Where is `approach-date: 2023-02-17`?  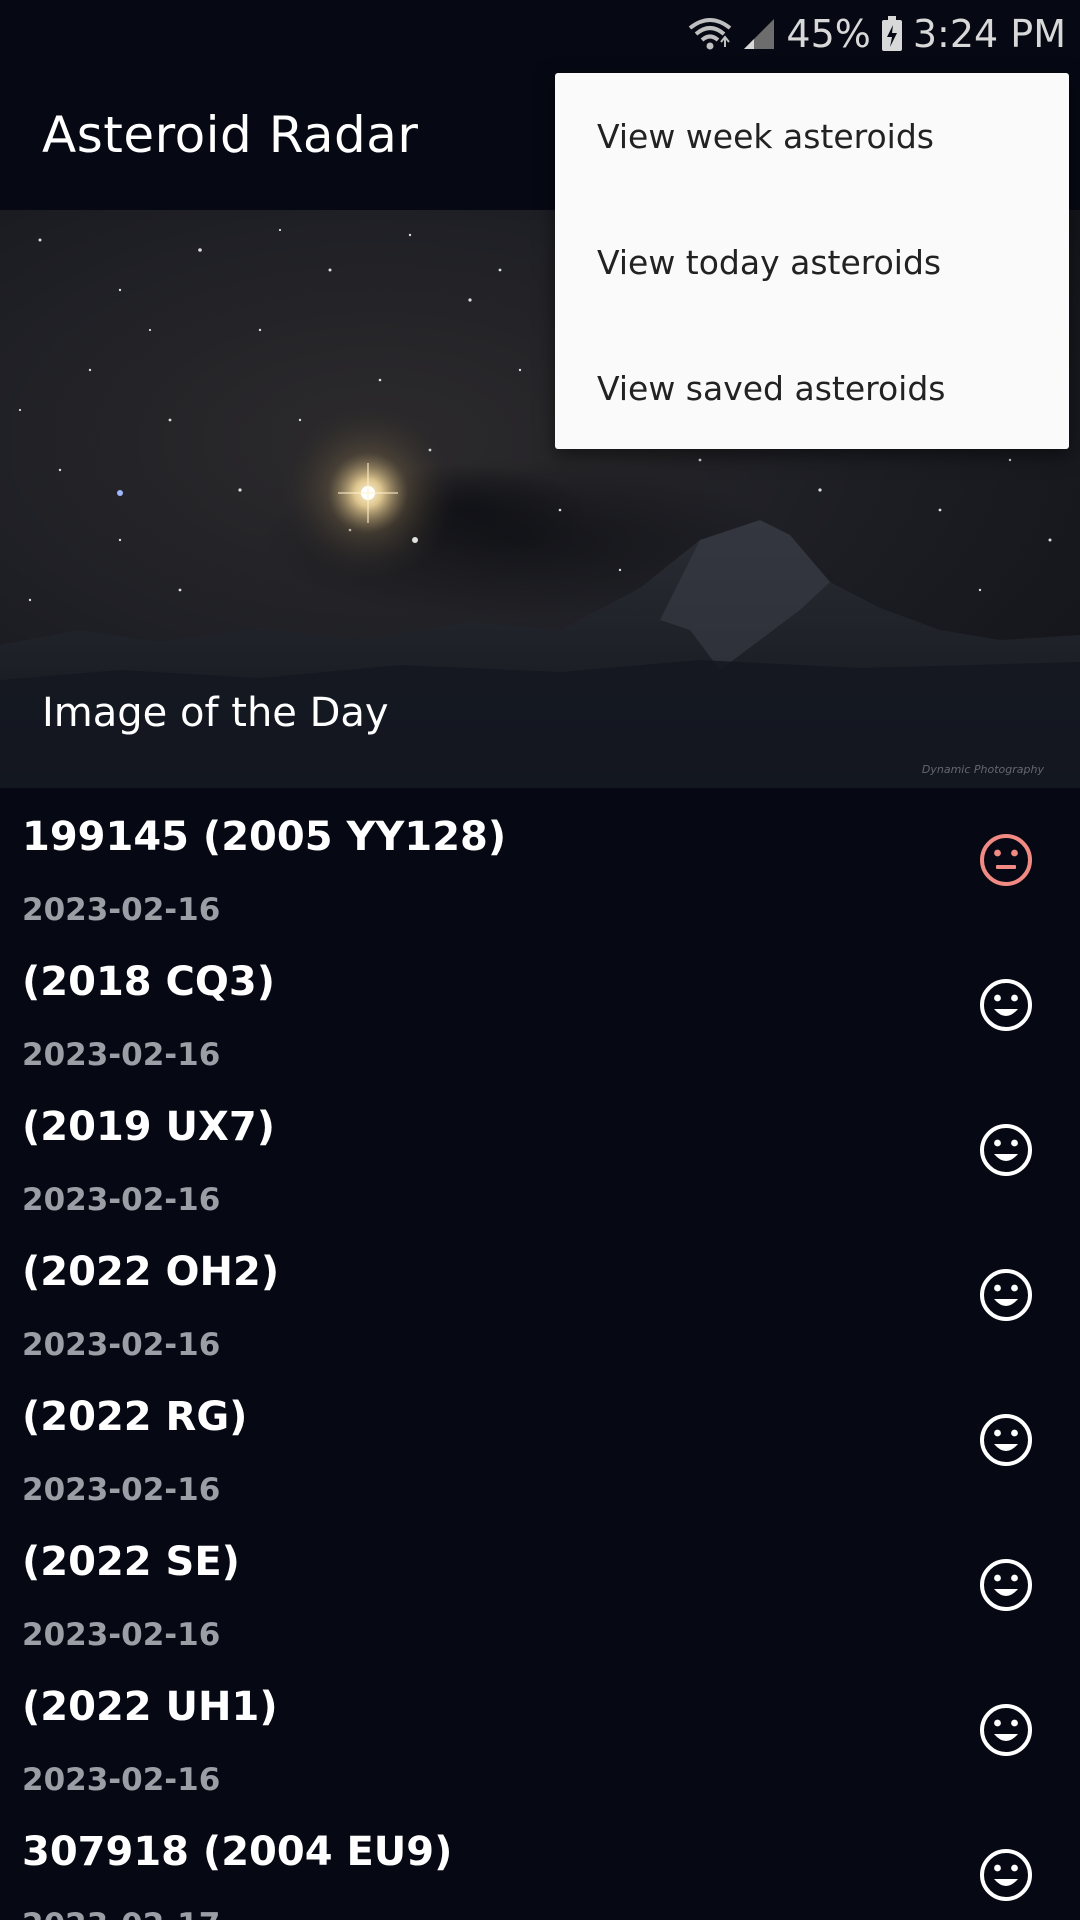
approach-date: 2023-02-17 is located at coordinates (121, 1913).